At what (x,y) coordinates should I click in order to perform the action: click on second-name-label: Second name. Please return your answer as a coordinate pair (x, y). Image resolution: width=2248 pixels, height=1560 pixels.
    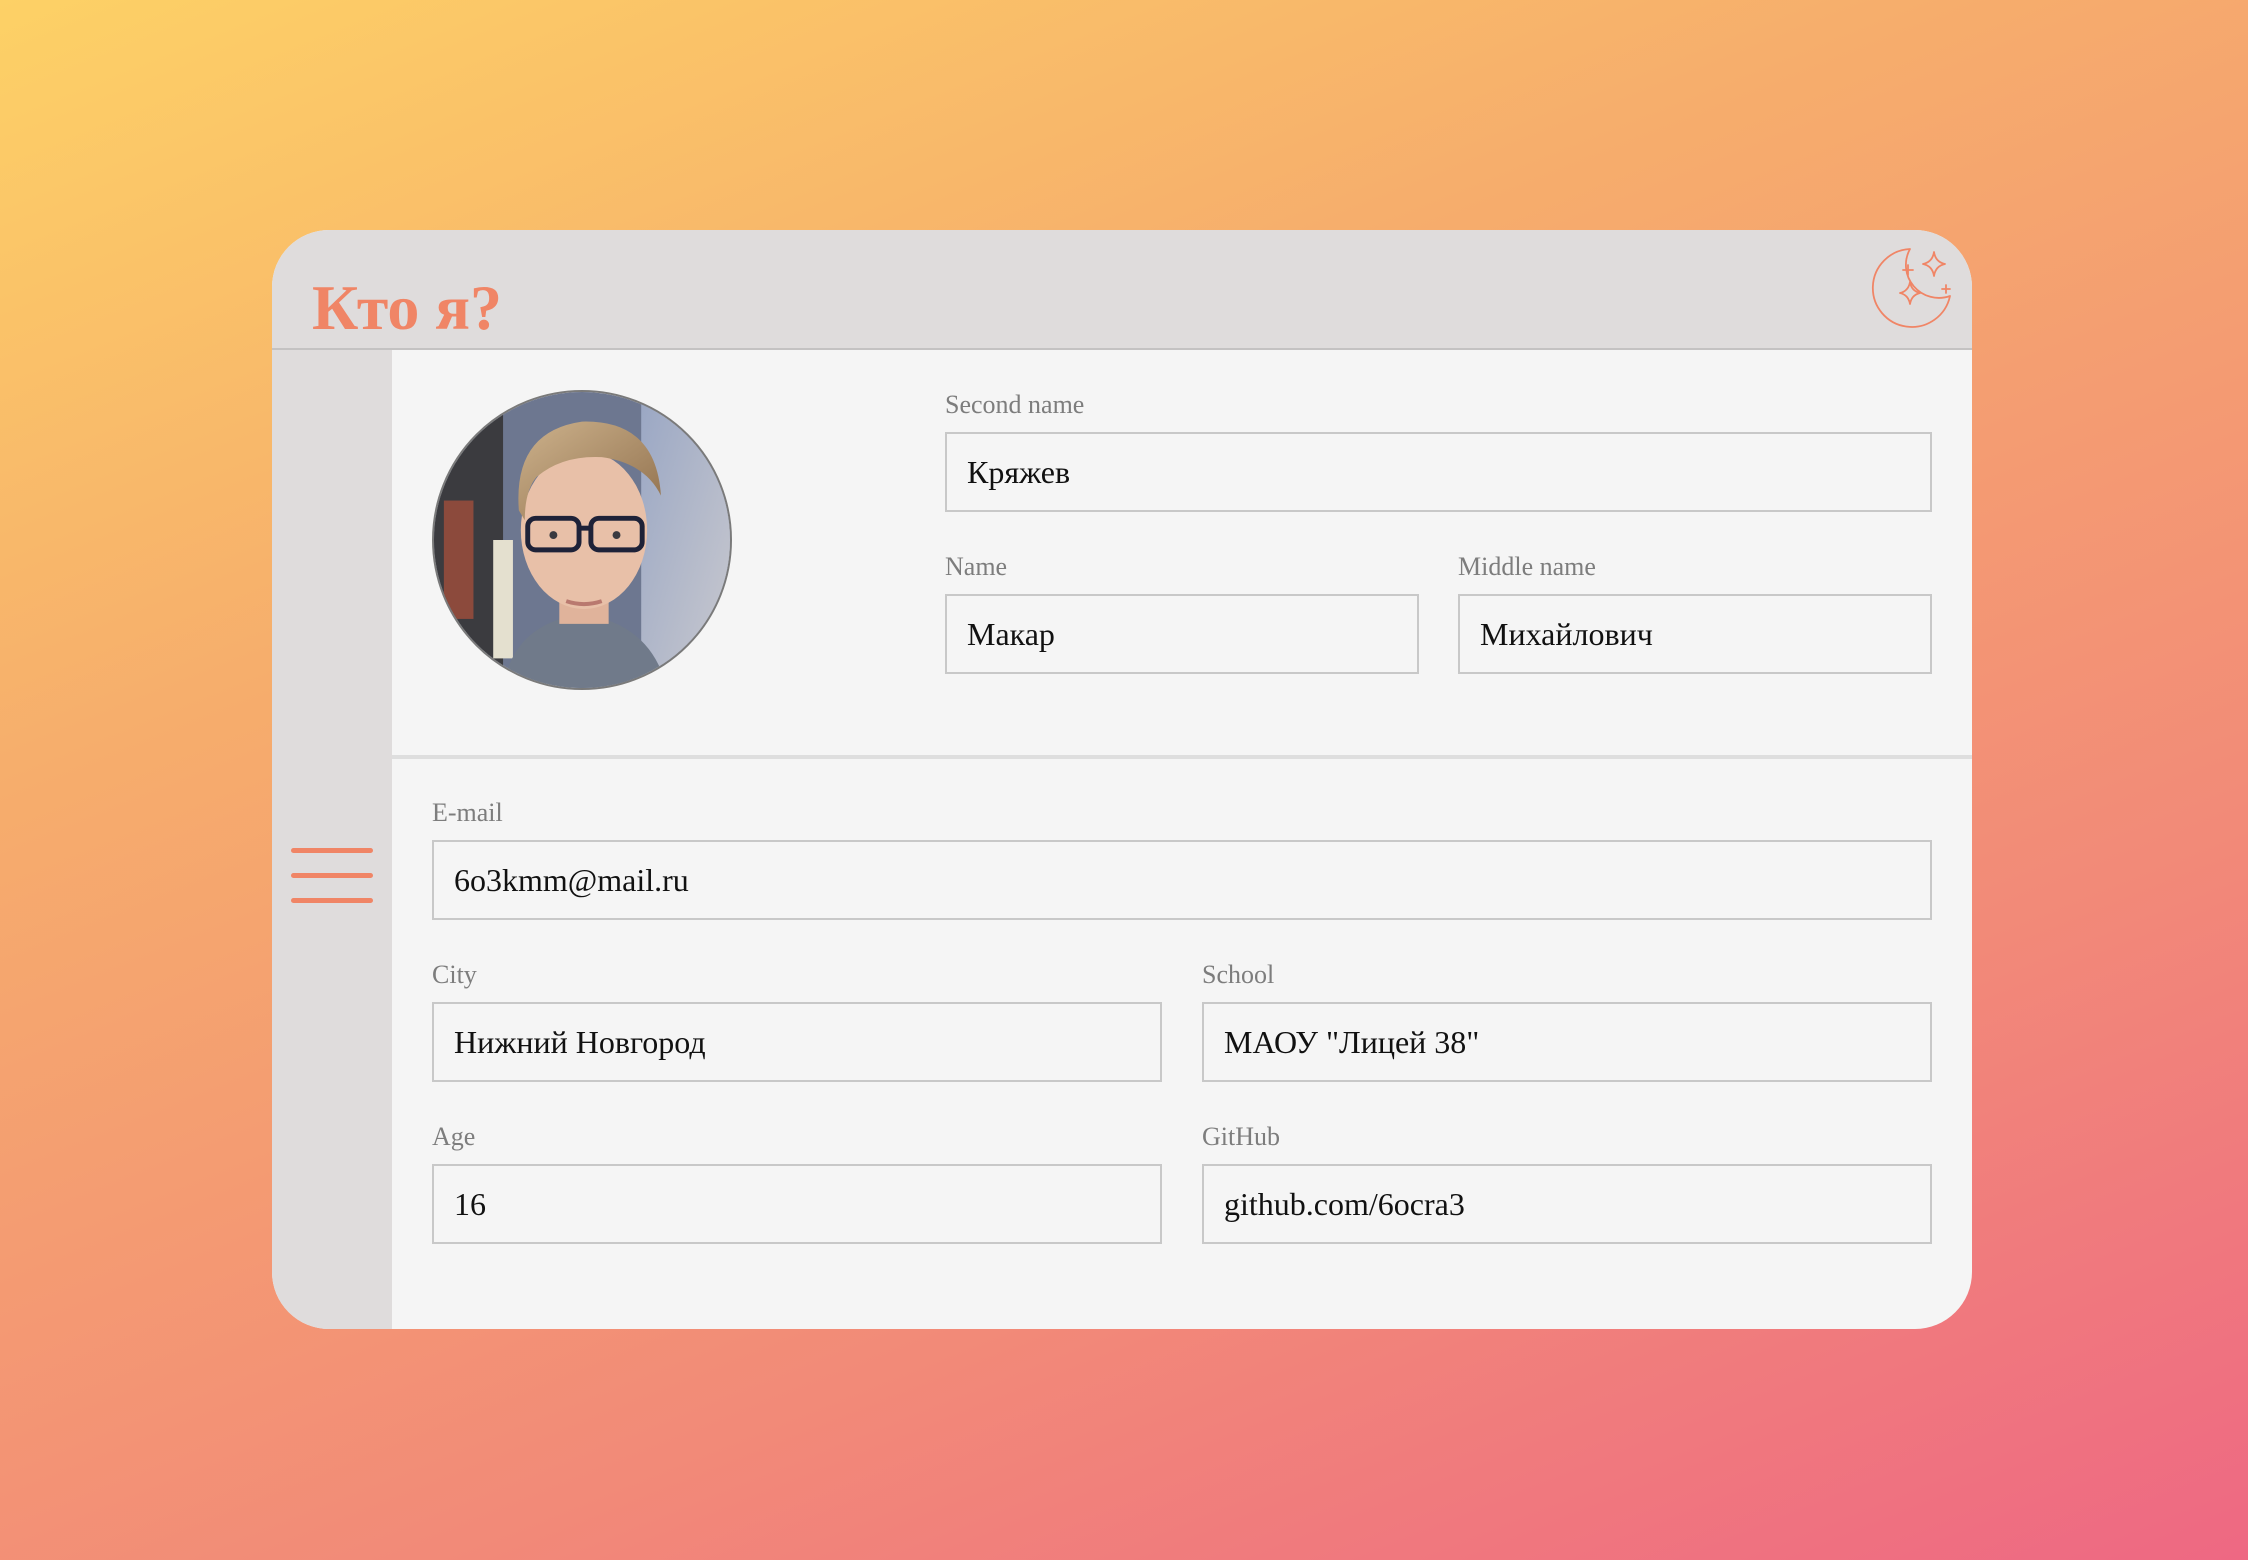
    Looking at the image, I should click on (1015, 404).